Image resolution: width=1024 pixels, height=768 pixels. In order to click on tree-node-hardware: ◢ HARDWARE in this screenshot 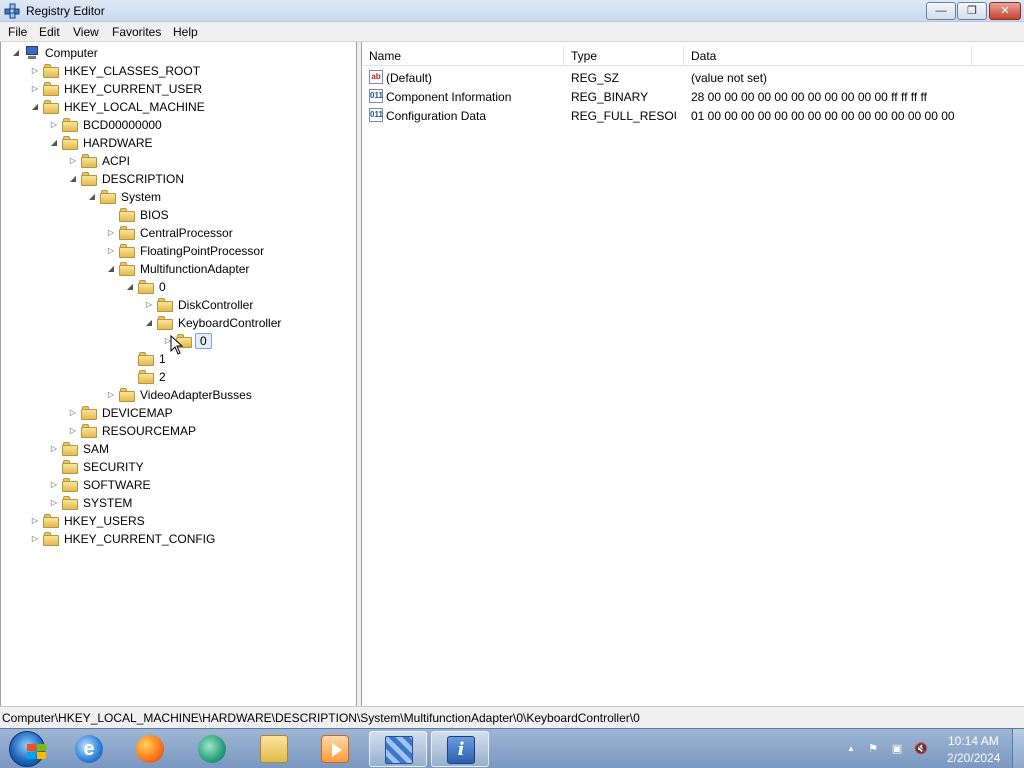, I will do `click(178, 143)`.